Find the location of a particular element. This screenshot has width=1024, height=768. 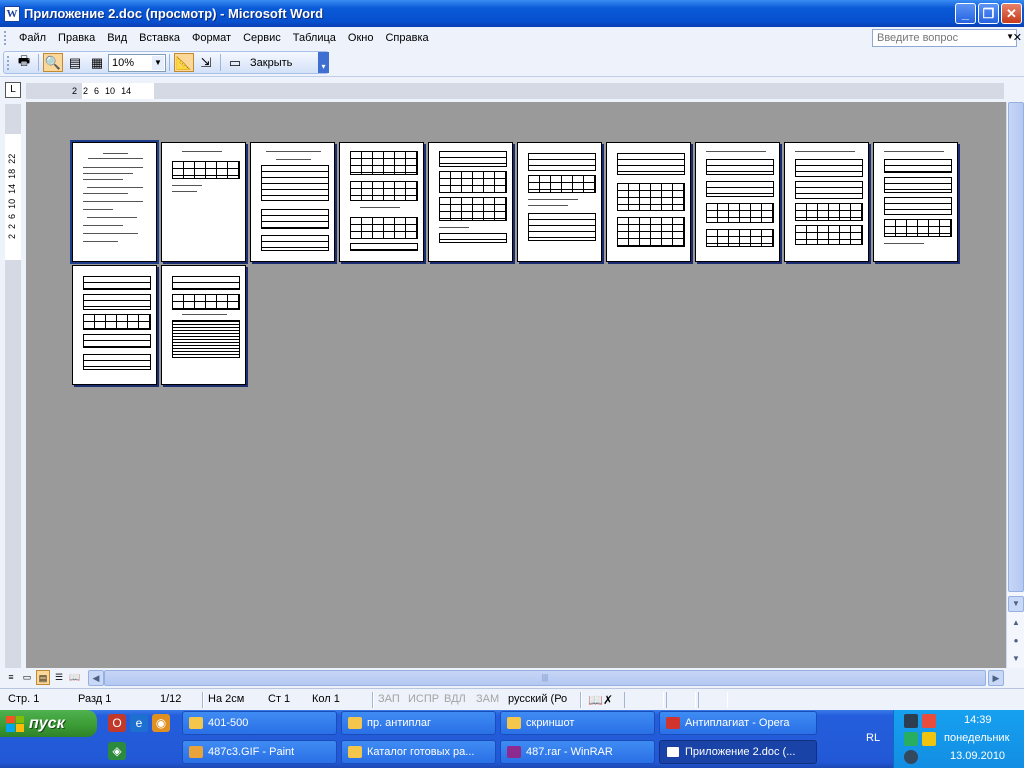

print-button: 🖶 is located at coordinates (24, 62).